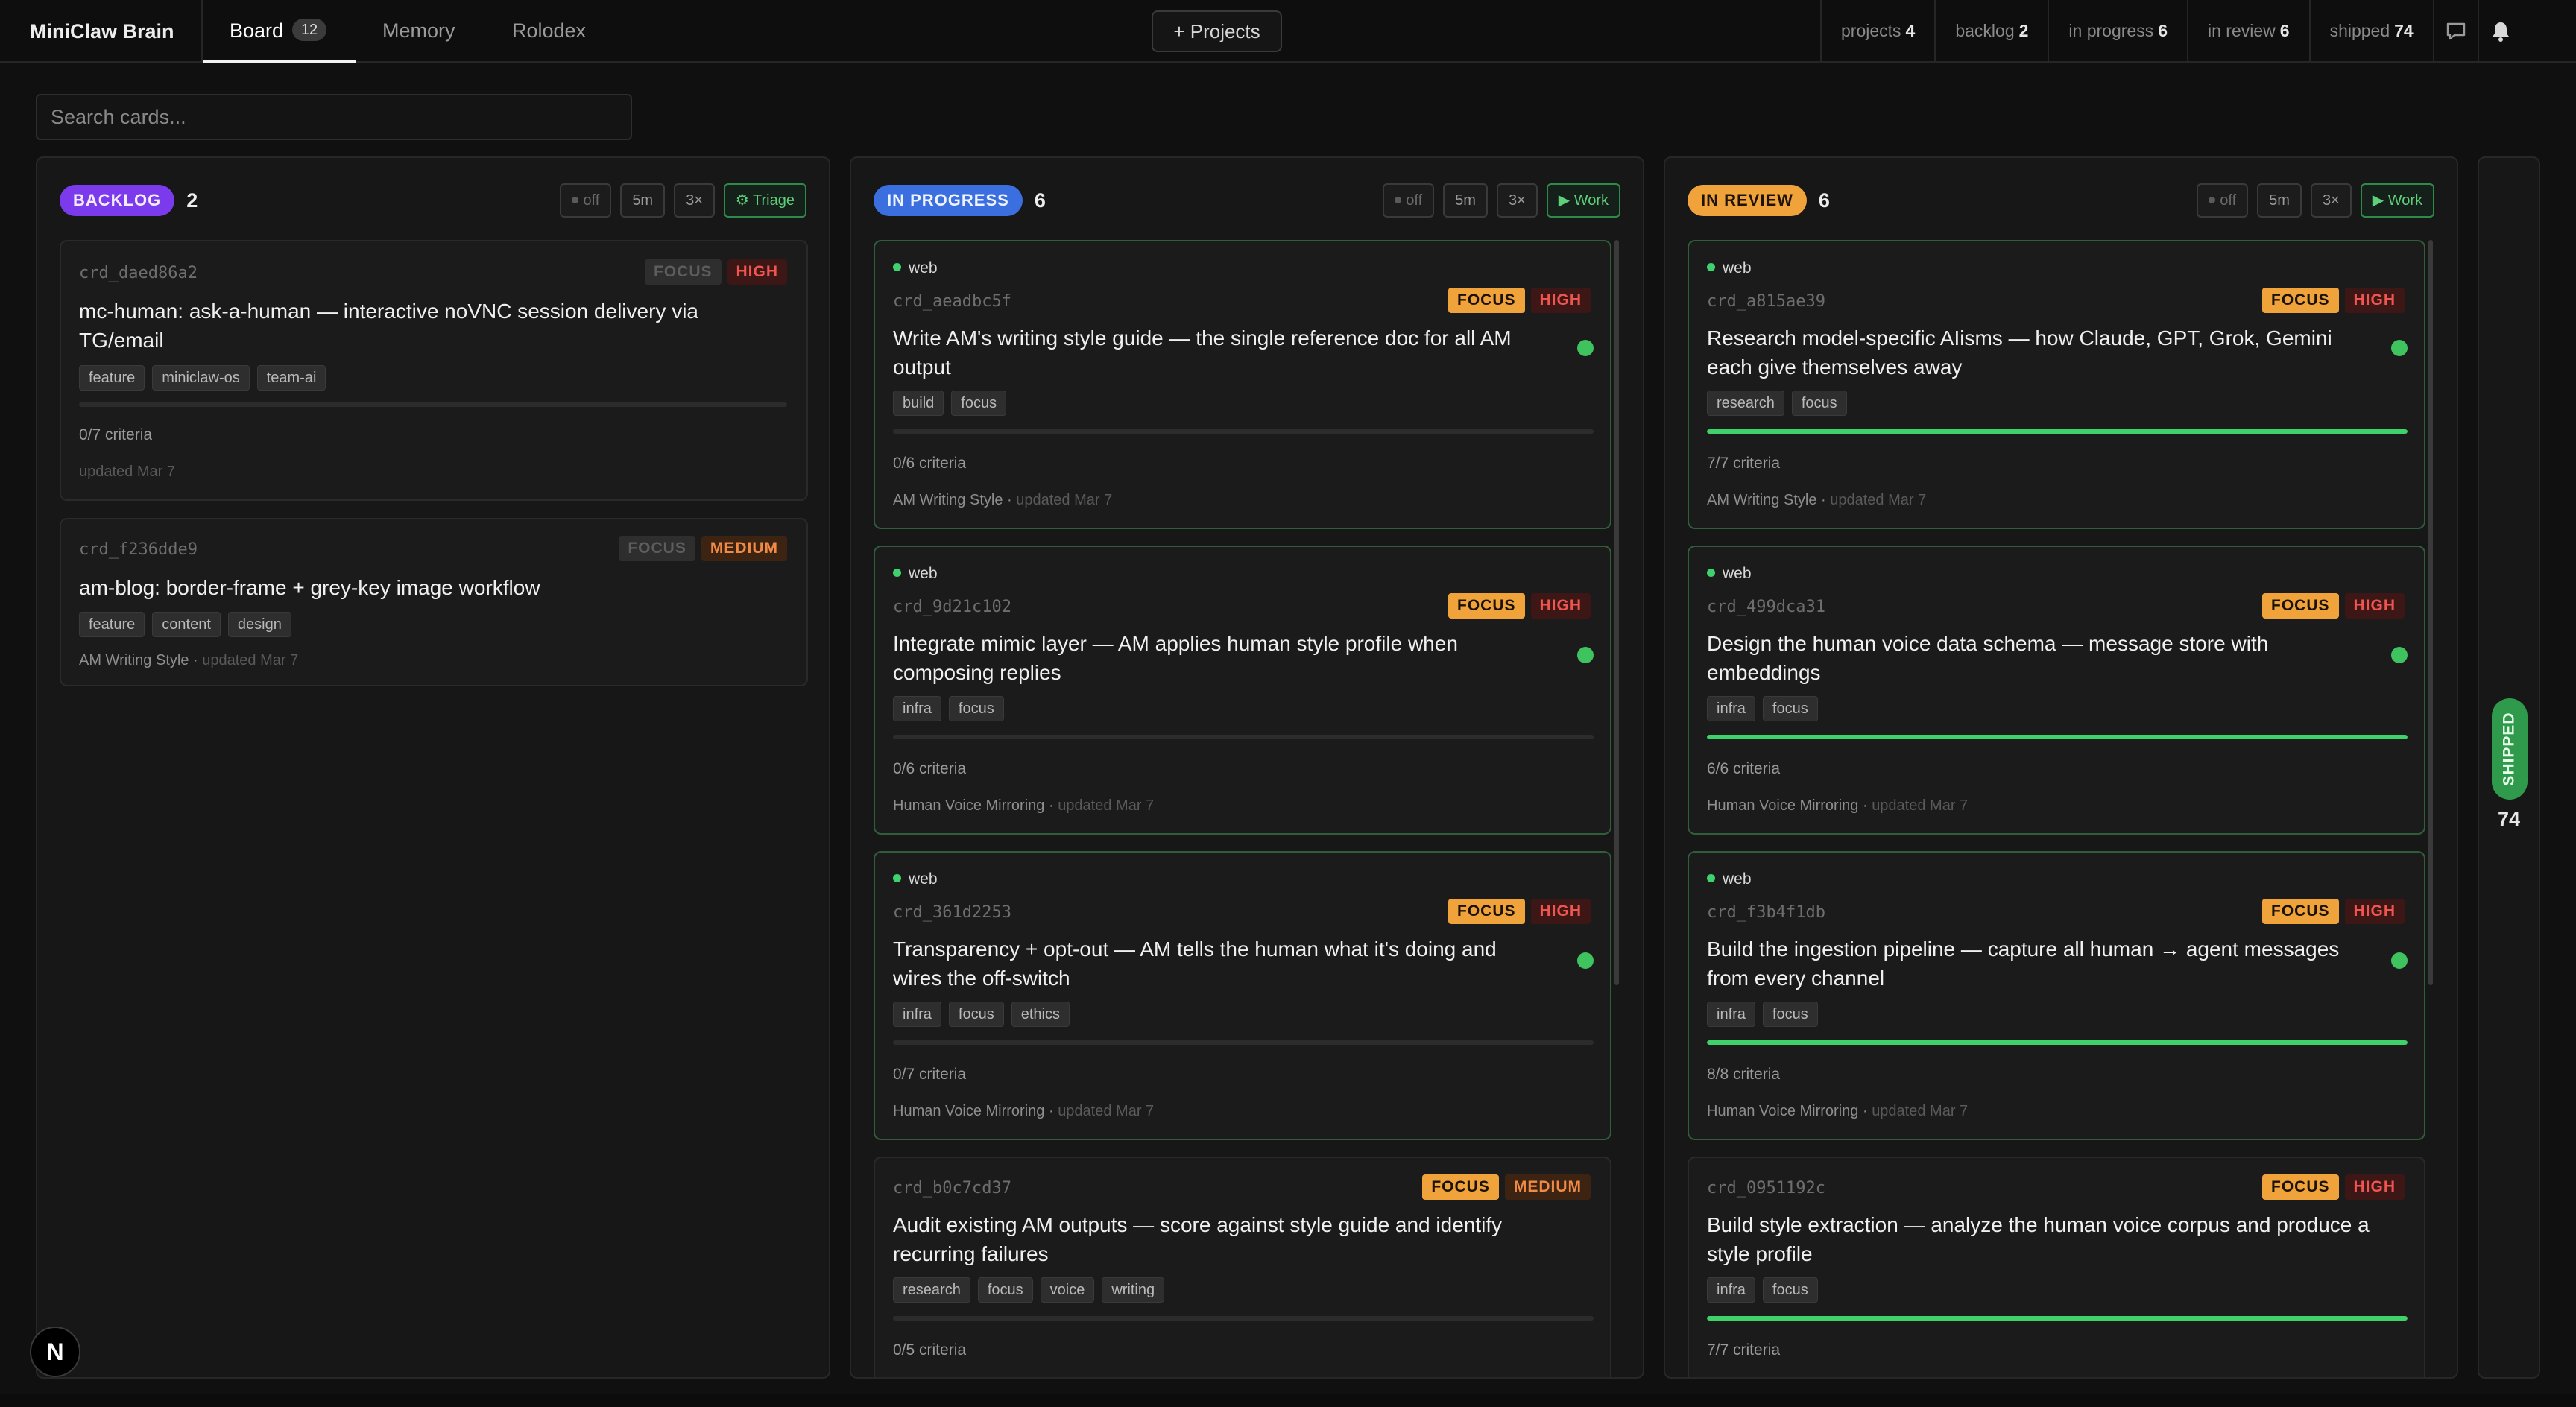 The height and width of the screenshot is (1407, 2576). I want to click on stat-backlog: backlog 2, so click(1991, 31).